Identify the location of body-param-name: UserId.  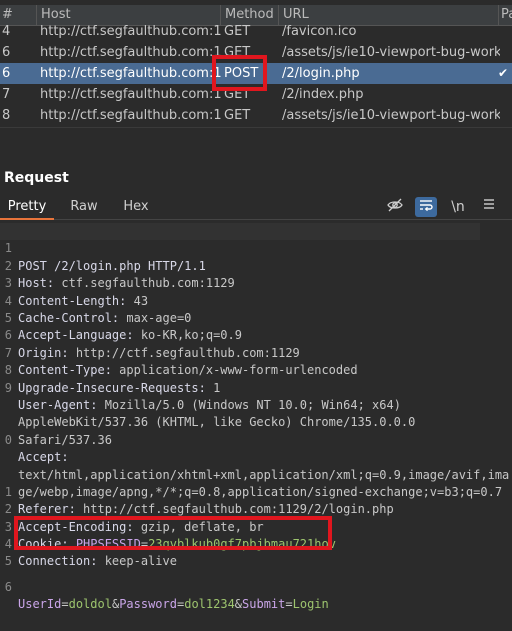
(40, 604).